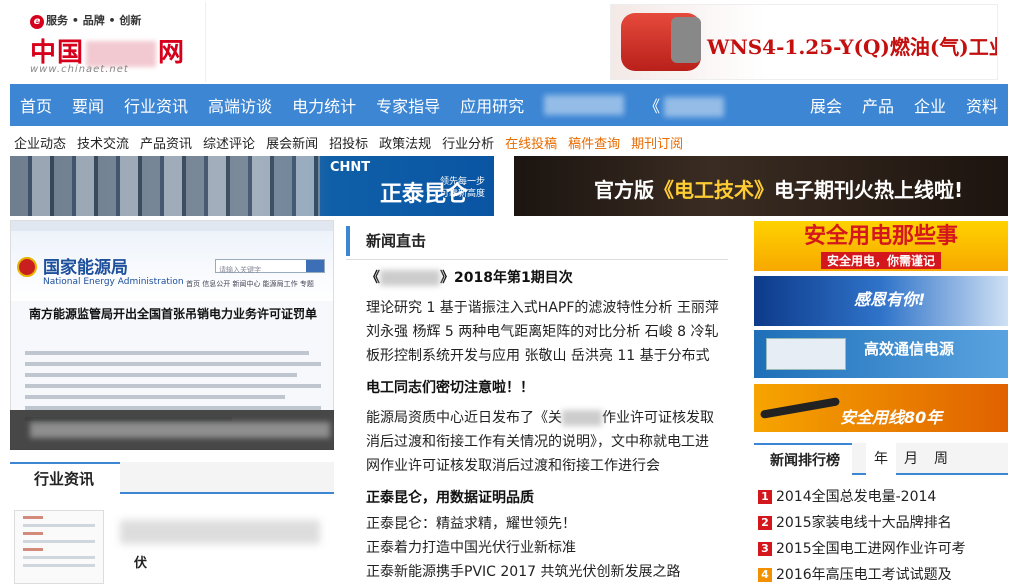 The width and height of the screenshot is (1018, 588). Describe the element at coordinates (982, 105) in the screenshot. I see `nav-resources: 资料` at that location.